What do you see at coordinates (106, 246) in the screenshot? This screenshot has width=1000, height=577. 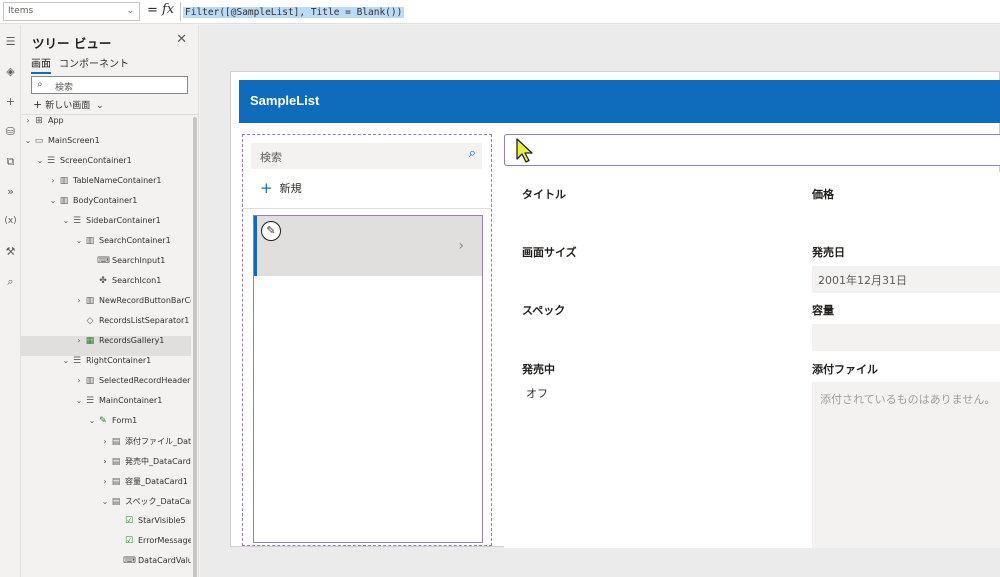 I see `tree-item-searchcontainer: ⌄ ▥ SearchContainer1` at bounding box center [106, 246].